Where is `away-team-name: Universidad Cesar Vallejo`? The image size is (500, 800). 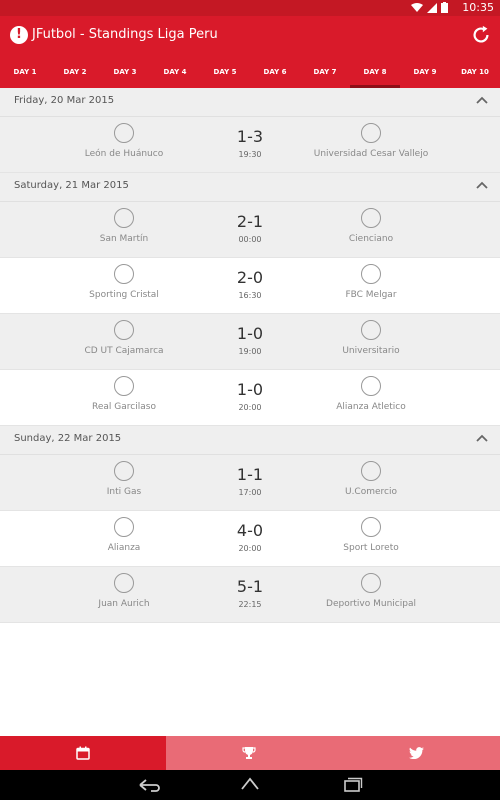
away-team-name: Universidad Cesar Vallejo is located at coordinates (371, 154).